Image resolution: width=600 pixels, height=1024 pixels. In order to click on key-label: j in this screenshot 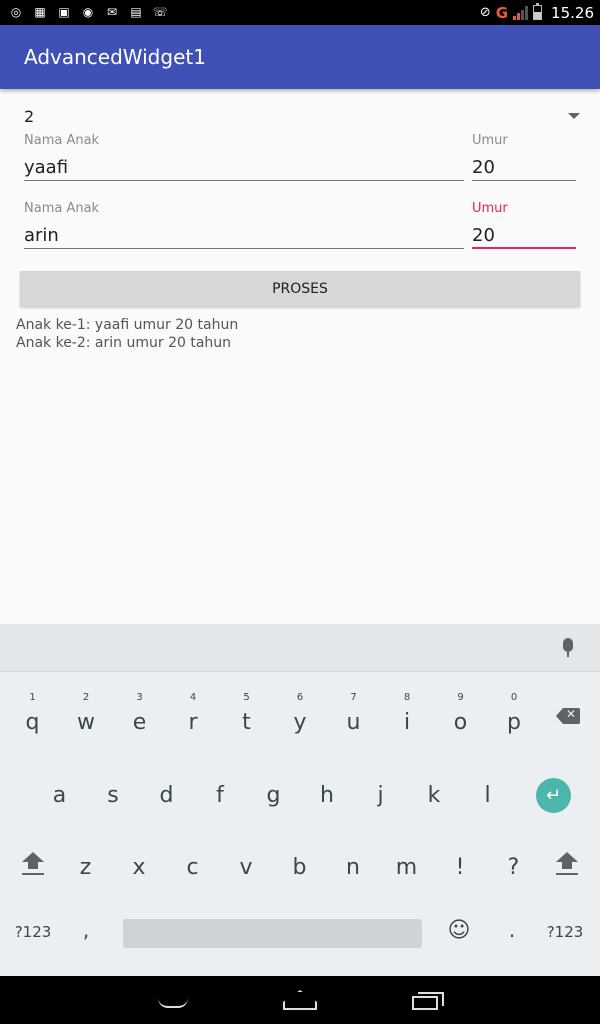, I will do `click(380, 795)`.